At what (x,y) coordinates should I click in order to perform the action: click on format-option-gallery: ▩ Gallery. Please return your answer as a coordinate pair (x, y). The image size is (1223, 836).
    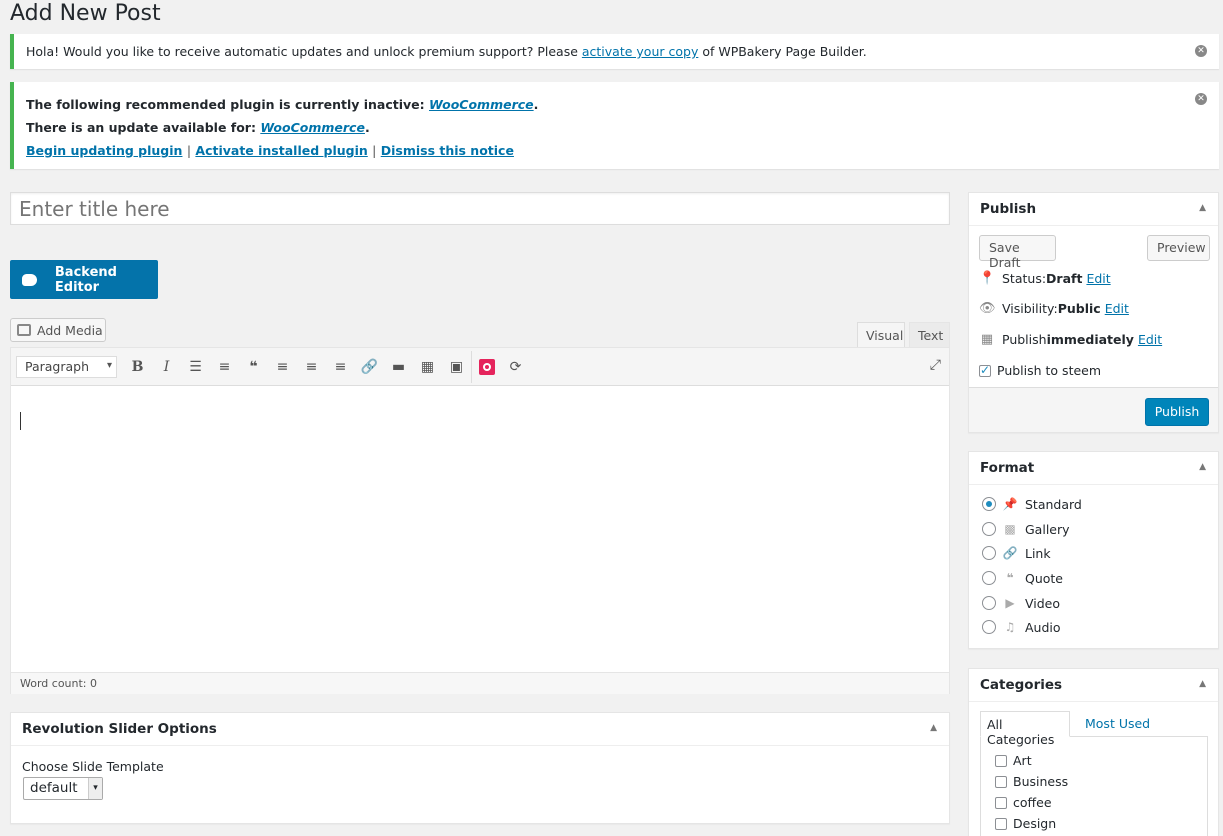
    Looking at the image, I should click on (1026, 529).